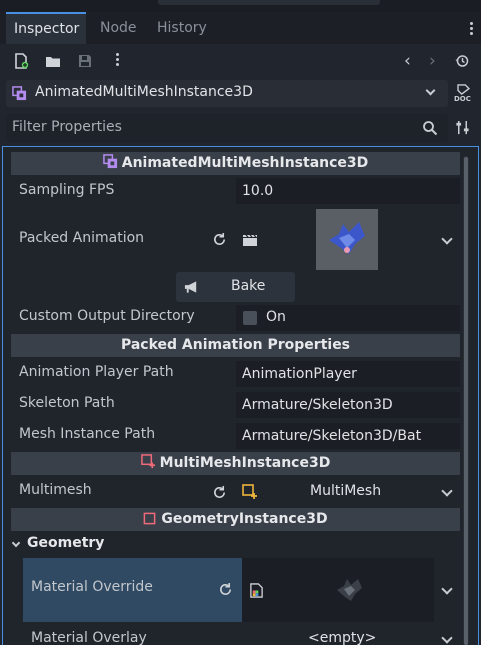 The image size is (481, 645). Describe the element at coordinates (240, 28) in the screenshot. I see `dock-tab-bar: Inspector Node History` at that location.